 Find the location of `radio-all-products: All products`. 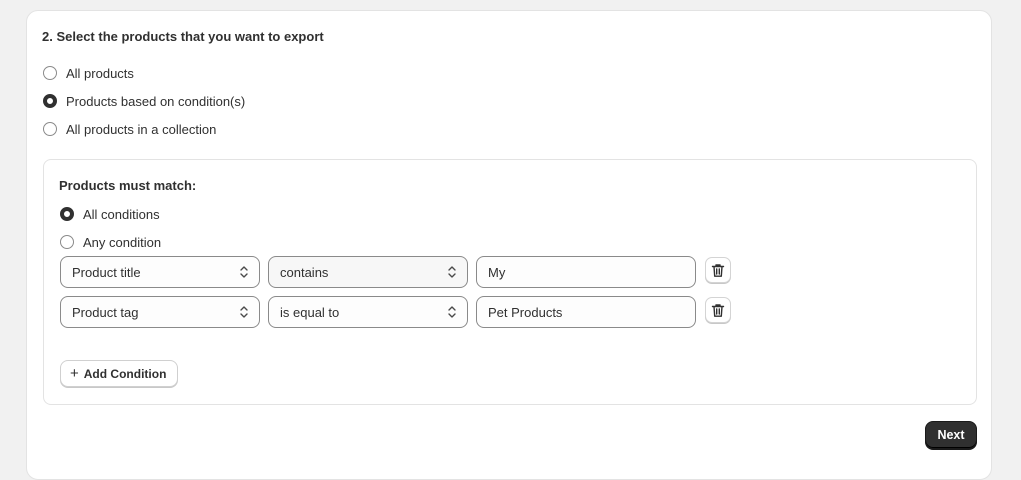

radio-all-products: All products is located at coordinates (88, 73).